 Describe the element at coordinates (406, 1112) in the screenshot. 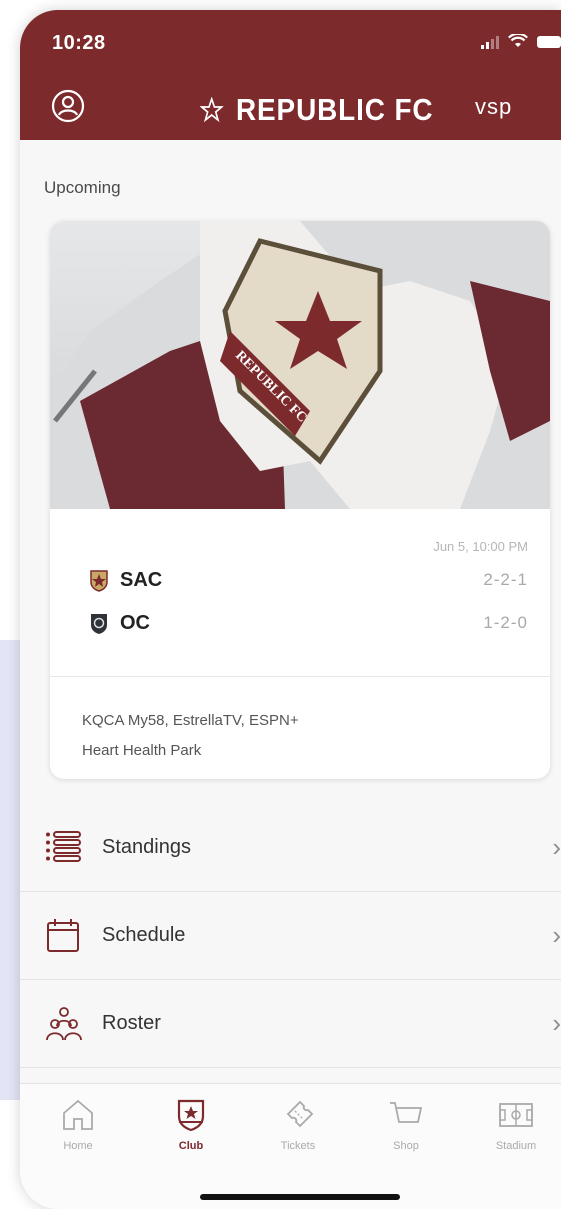

I see `cart-icon` at that location.